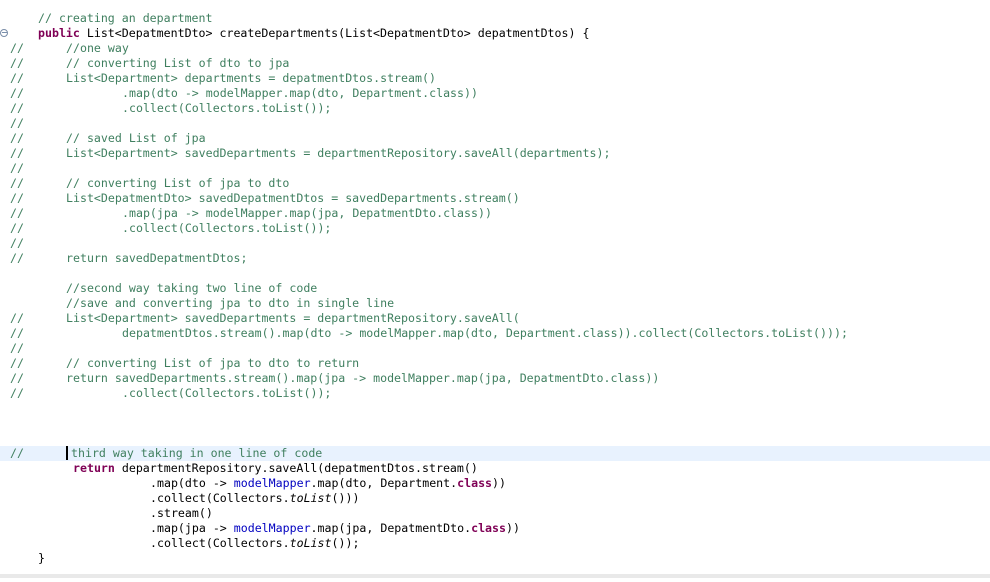 This screenshot has height=582, width=990. Describe the element at coordinates (178, 183) in the screenshot. I see `code-token: // converting List of jpa to dto` at that location.